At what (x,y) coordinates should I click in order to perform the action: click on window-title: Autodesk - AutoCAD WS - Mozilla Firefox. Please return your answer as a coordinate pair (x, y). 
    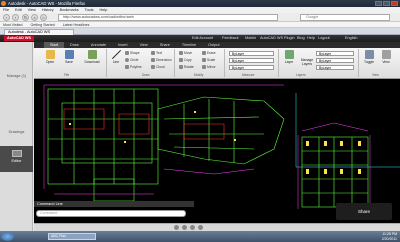
    Looking at the image, I should click on (47, 3).